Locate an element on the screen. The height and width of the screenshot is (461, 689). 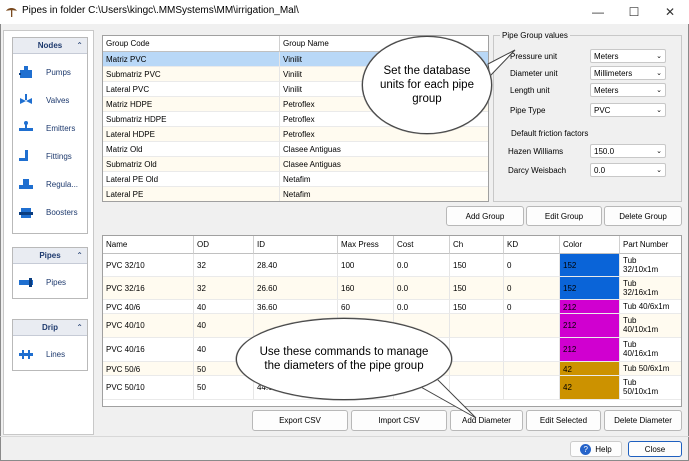
pump-icon is located at coordinates (25, 72).